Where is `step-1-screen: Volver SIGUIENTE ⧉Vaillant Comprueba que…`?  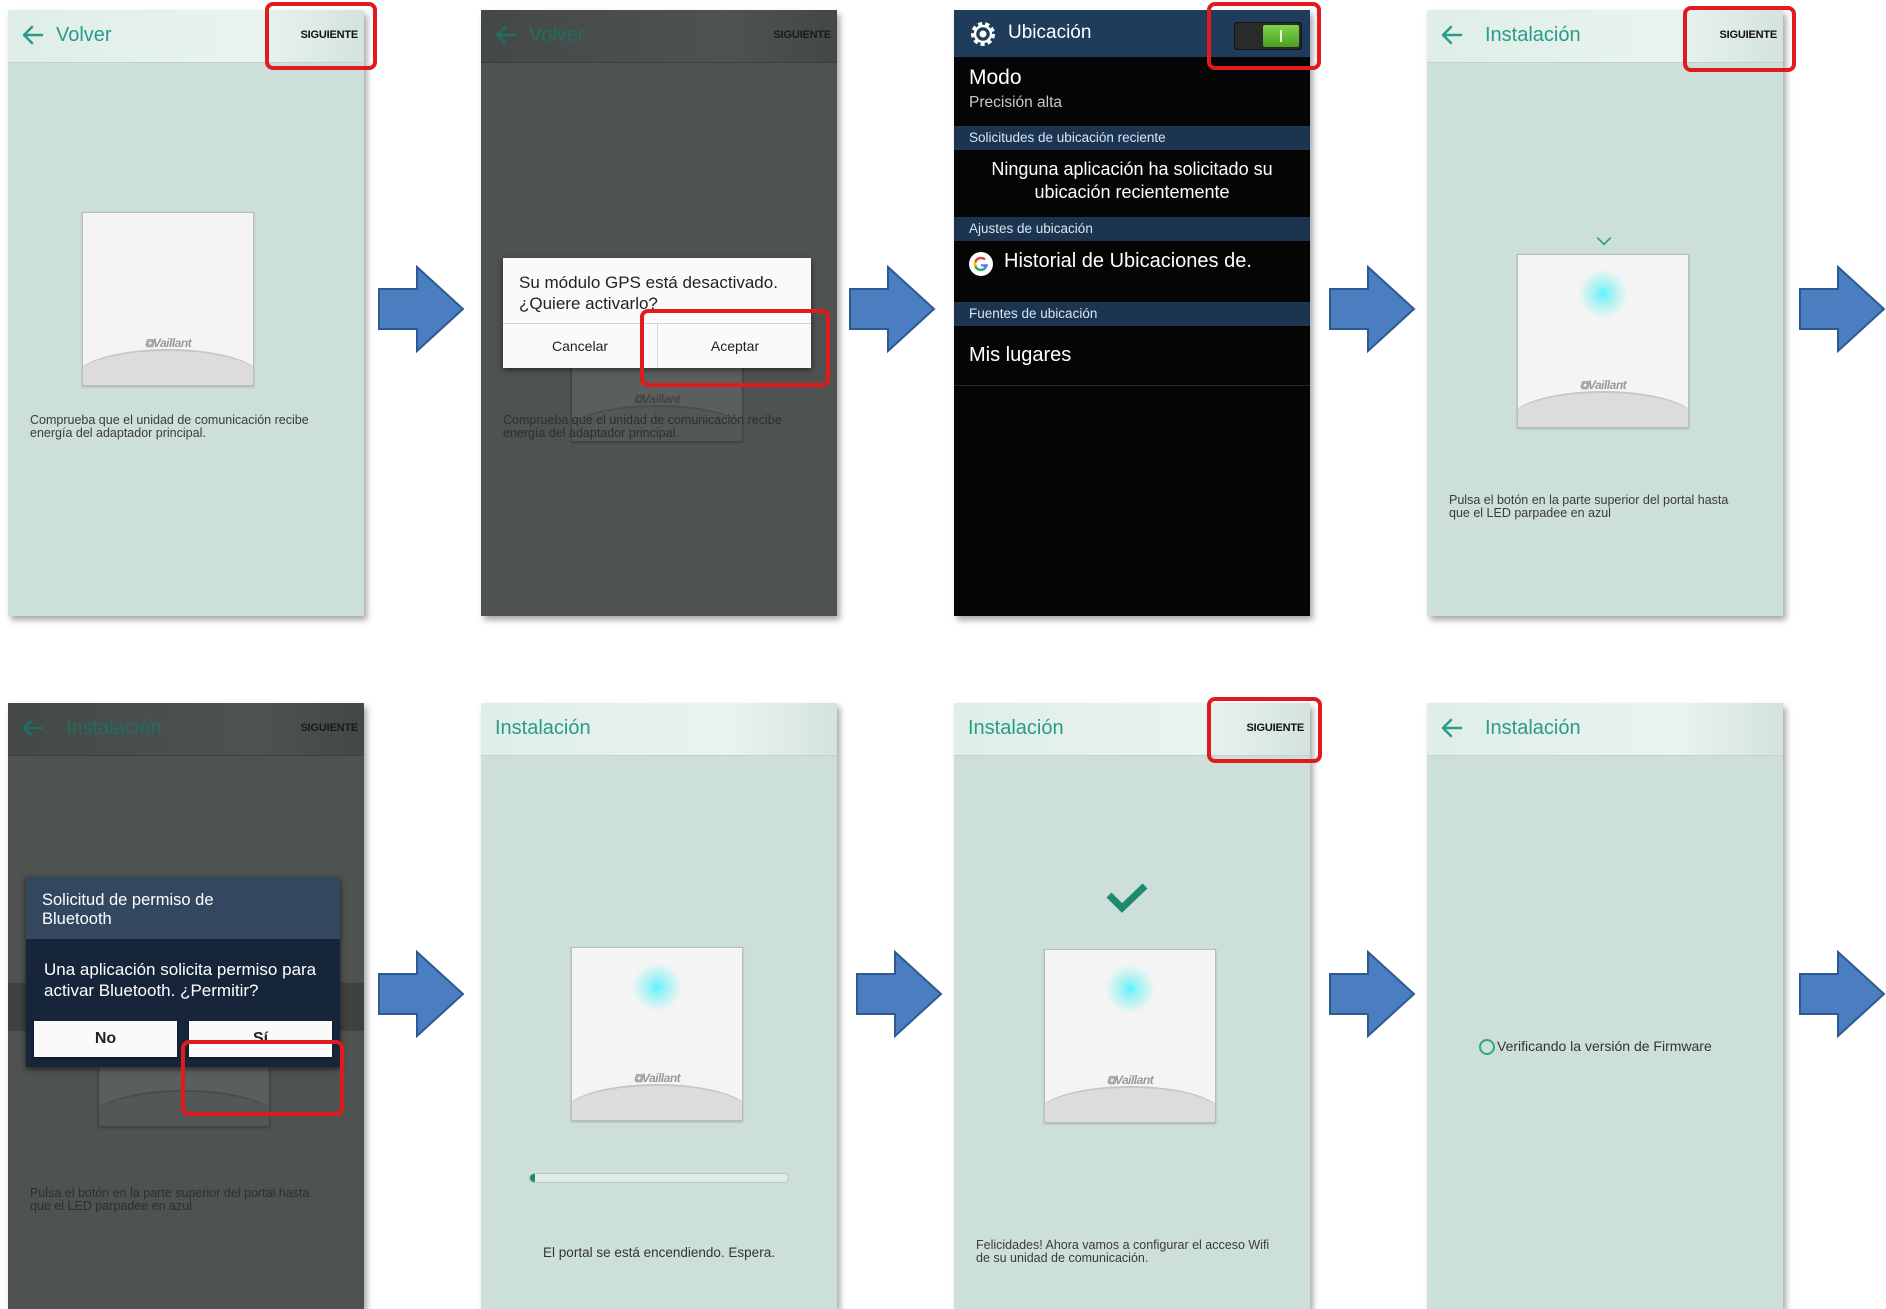
step-1-screen: Volver SIGUIENTE ⧉Vaillant Comprueba que… is located at coordinates (186, 313).